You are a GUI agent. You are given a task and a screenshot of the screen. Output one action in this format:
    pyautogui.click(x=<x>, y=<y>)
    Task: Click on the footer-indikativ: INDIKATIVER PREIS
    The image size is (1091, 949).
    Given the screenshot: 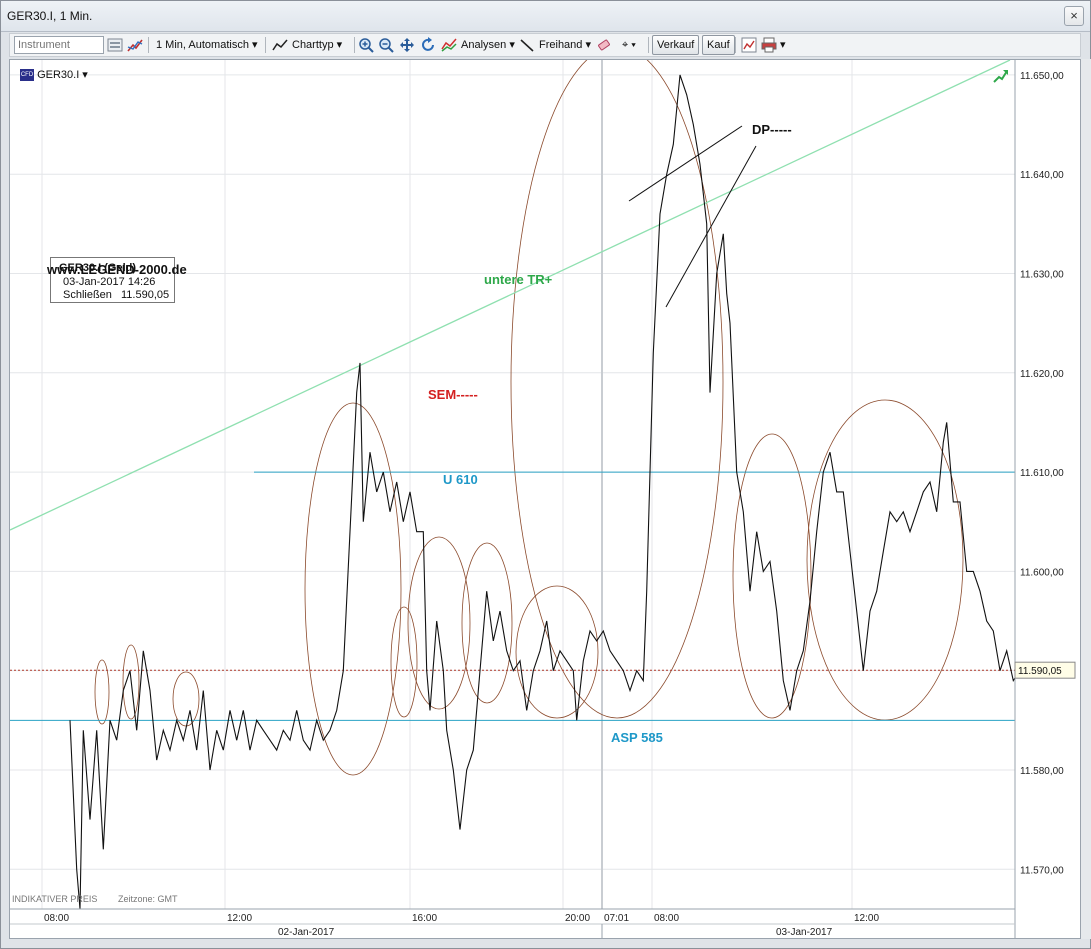 What is the action you would take?
    pyautogui.click(x=55, y=899)
    